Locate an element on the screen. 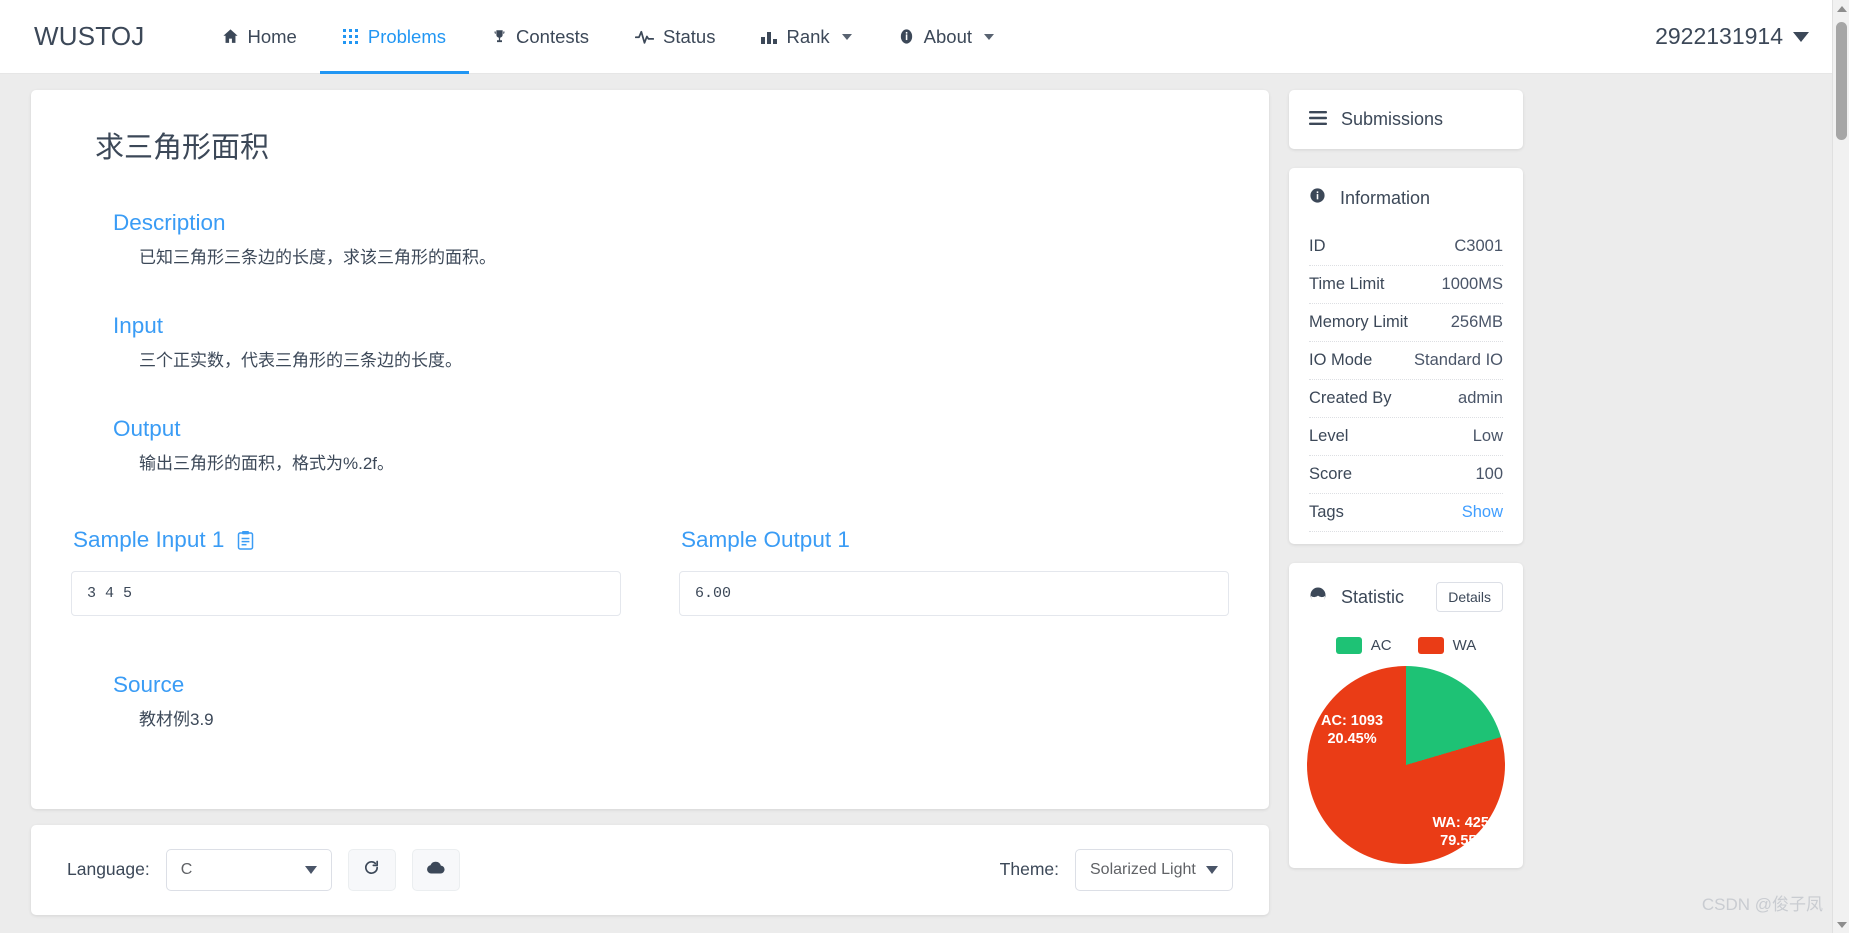  nav-item-contests: Contests is located at coordinates (540, 37).